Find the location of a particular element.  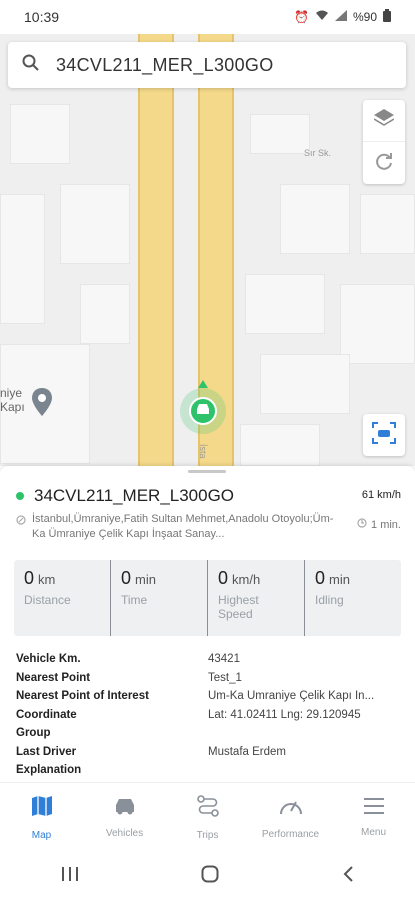

search-icon is located at coordinates (31, 65).